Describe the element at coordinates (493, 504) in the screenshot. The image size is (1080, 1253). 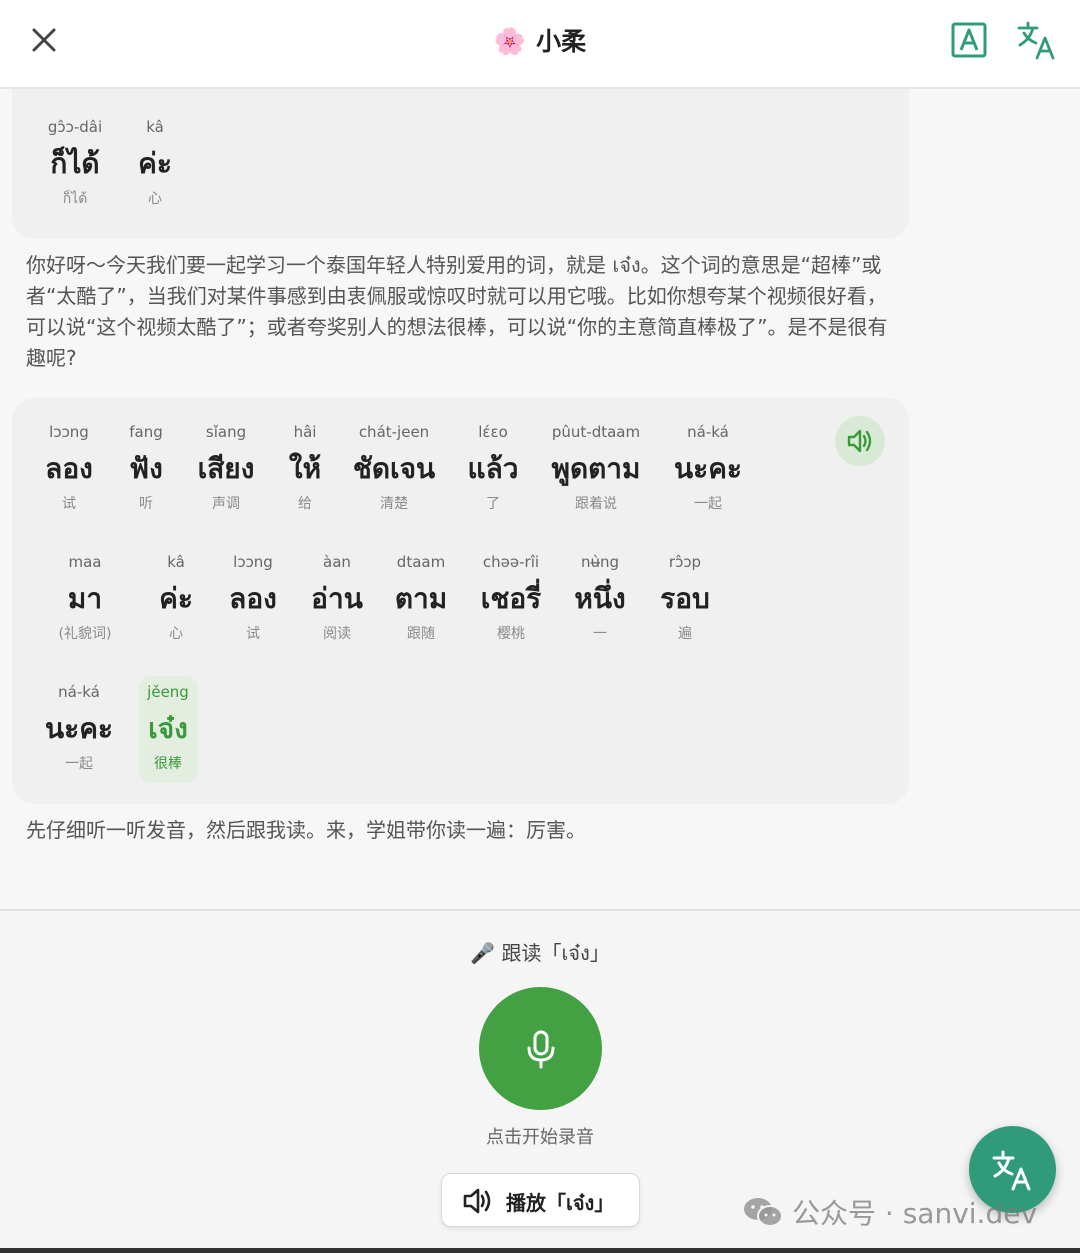
I see `word-meaning: 了` at that location.